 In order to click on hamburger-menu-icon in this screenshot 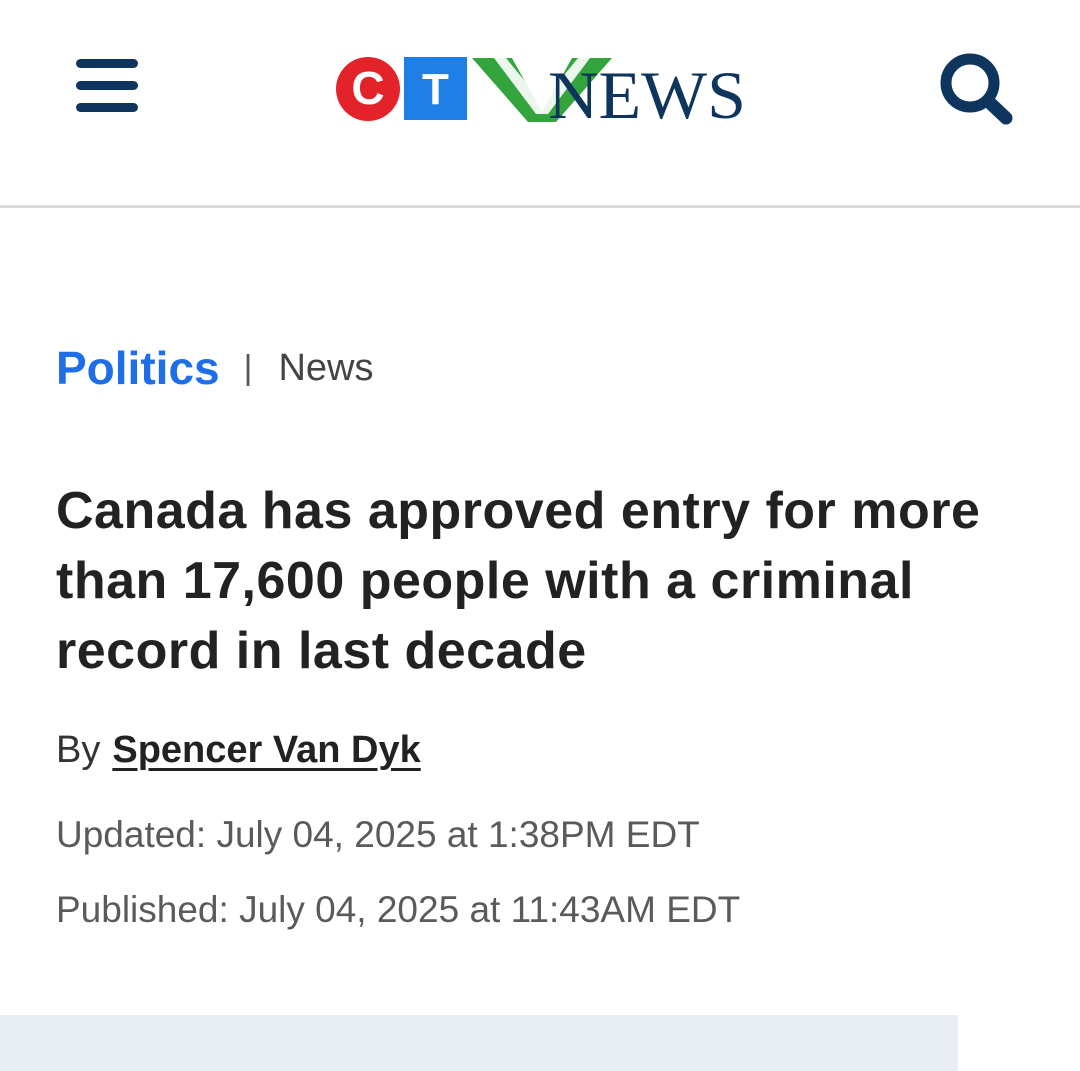, I will do `click(108, 87)`.